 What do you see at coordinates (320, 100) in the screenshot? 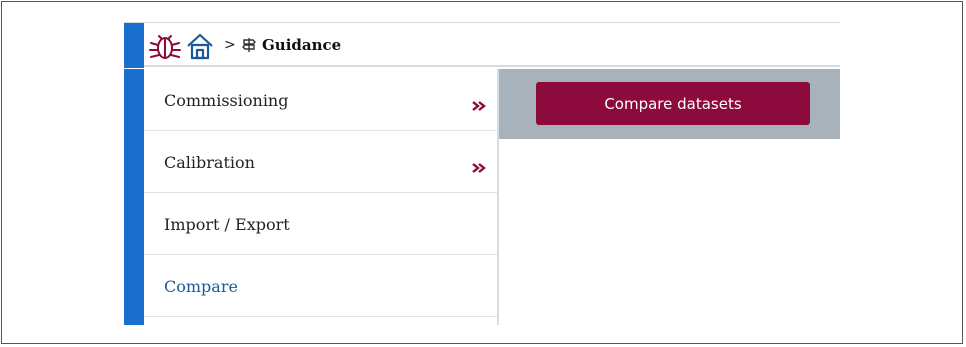
I see `menu-item-commissioning: Commissioning` at bounding box center [320, 100].